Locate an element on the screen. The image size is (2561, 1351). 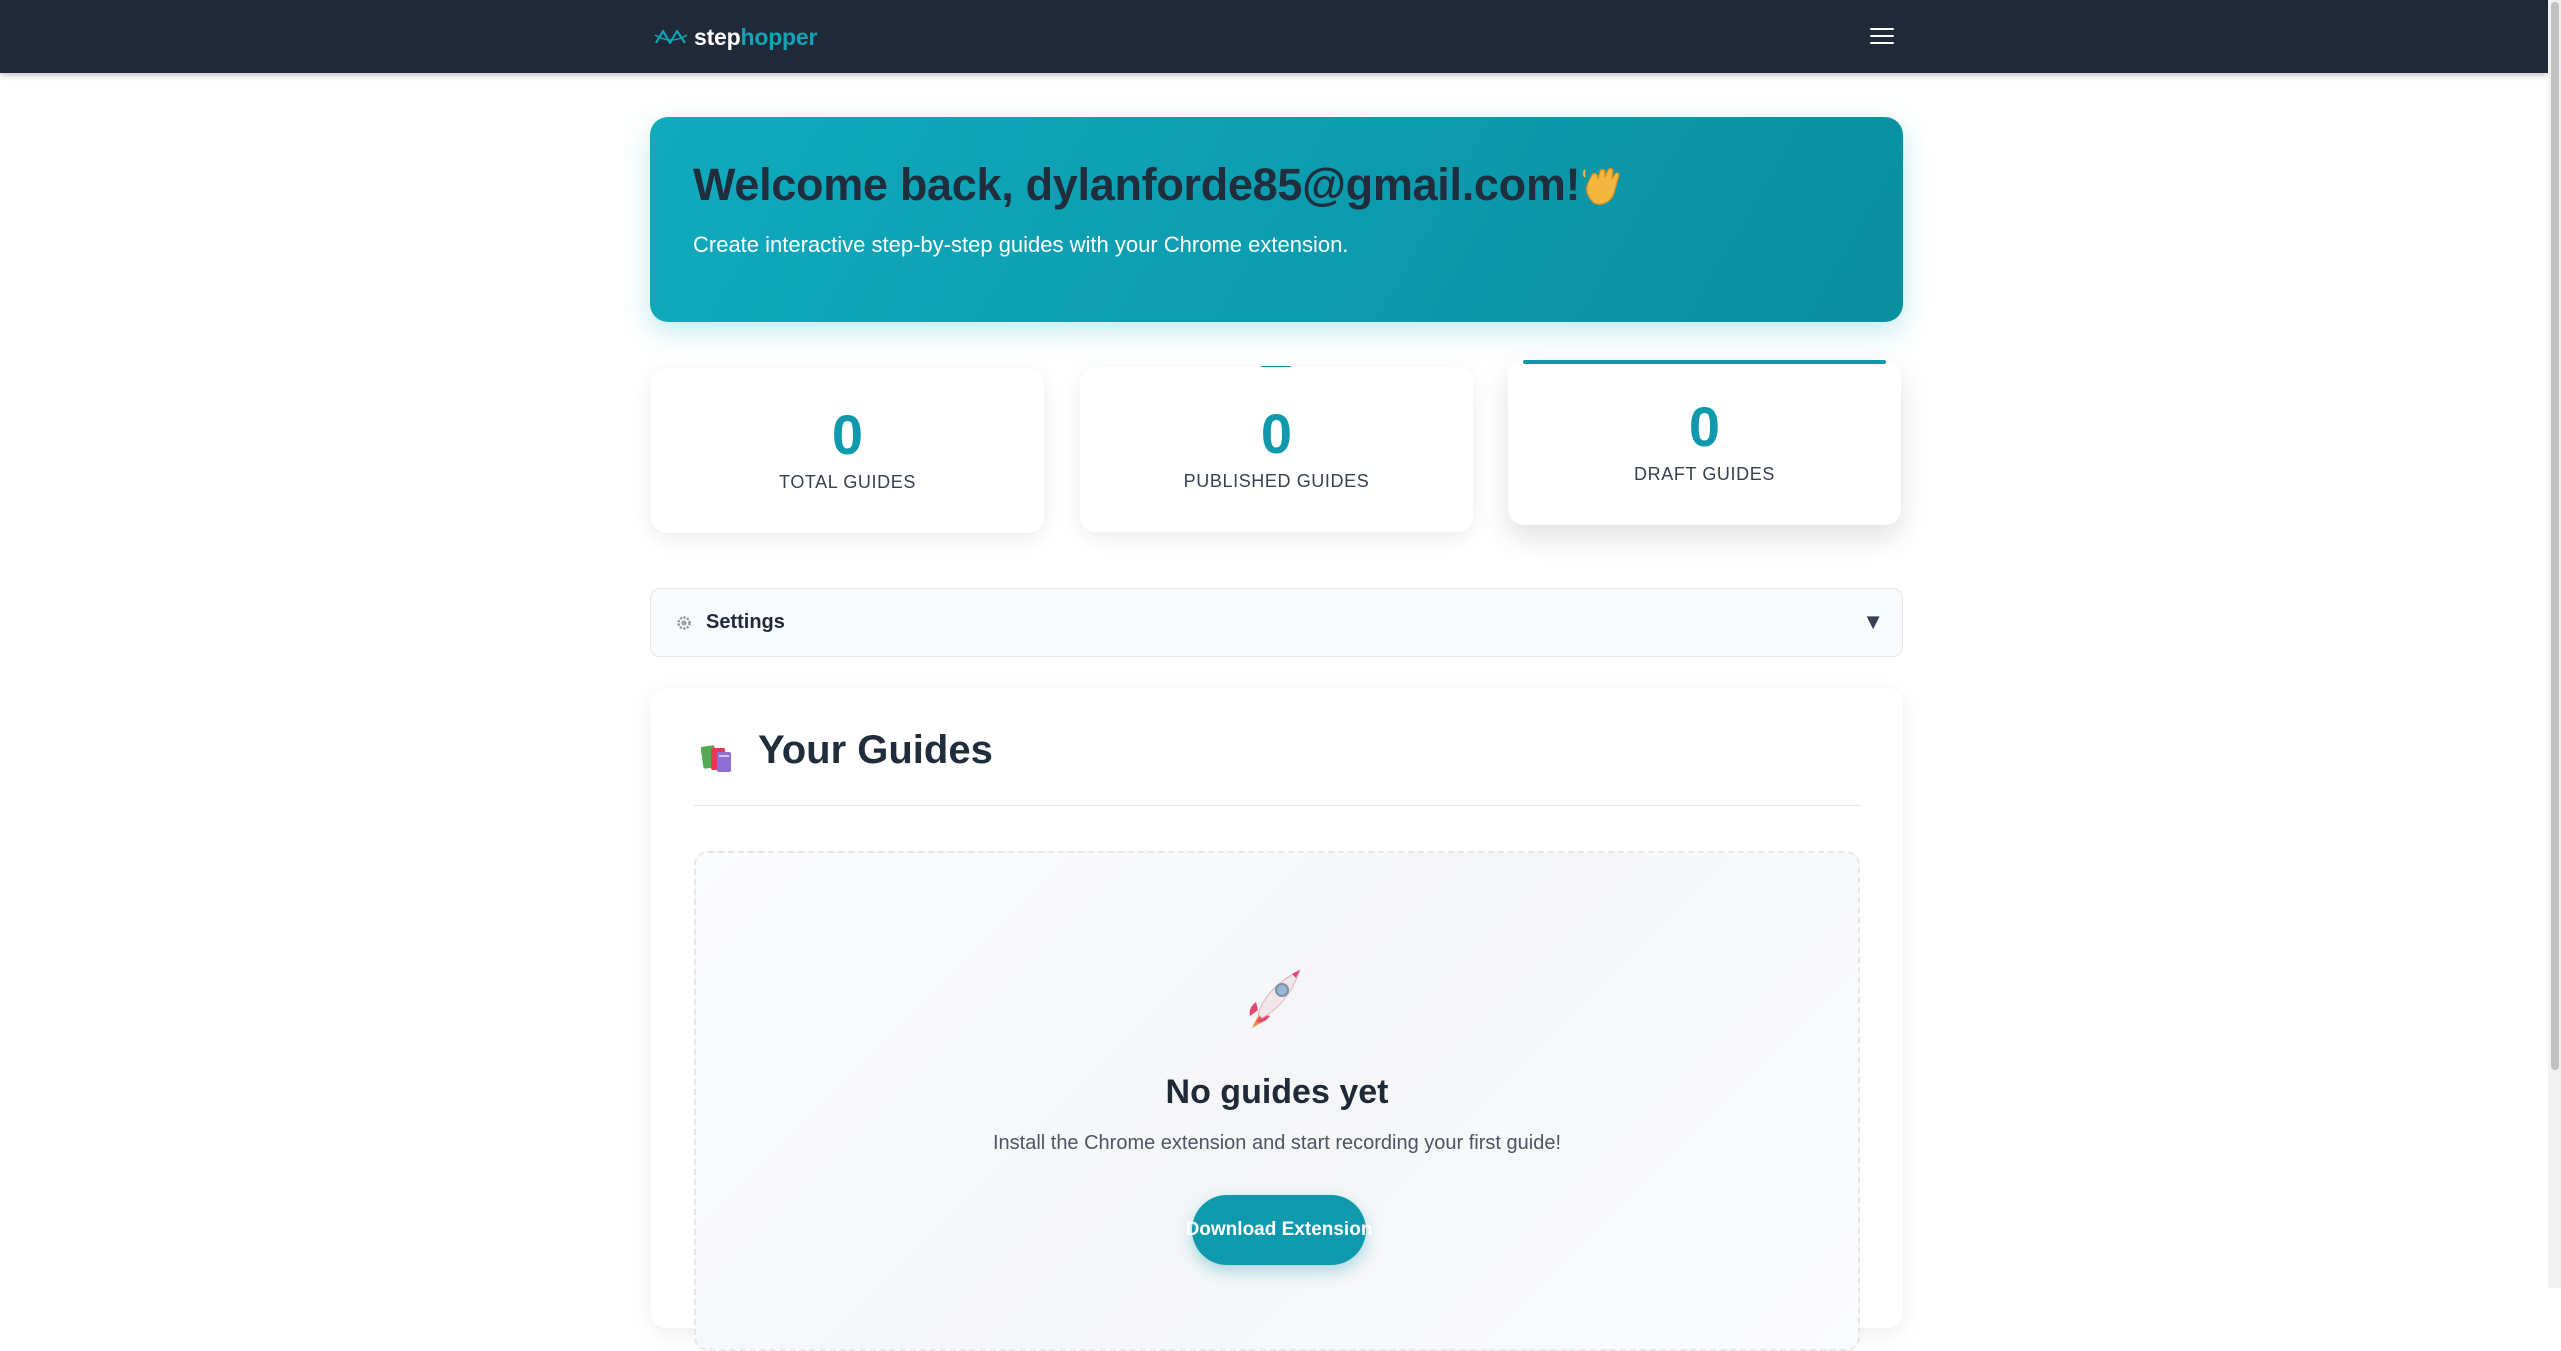
settings-label: Settings is located at coordinates (745, 622).